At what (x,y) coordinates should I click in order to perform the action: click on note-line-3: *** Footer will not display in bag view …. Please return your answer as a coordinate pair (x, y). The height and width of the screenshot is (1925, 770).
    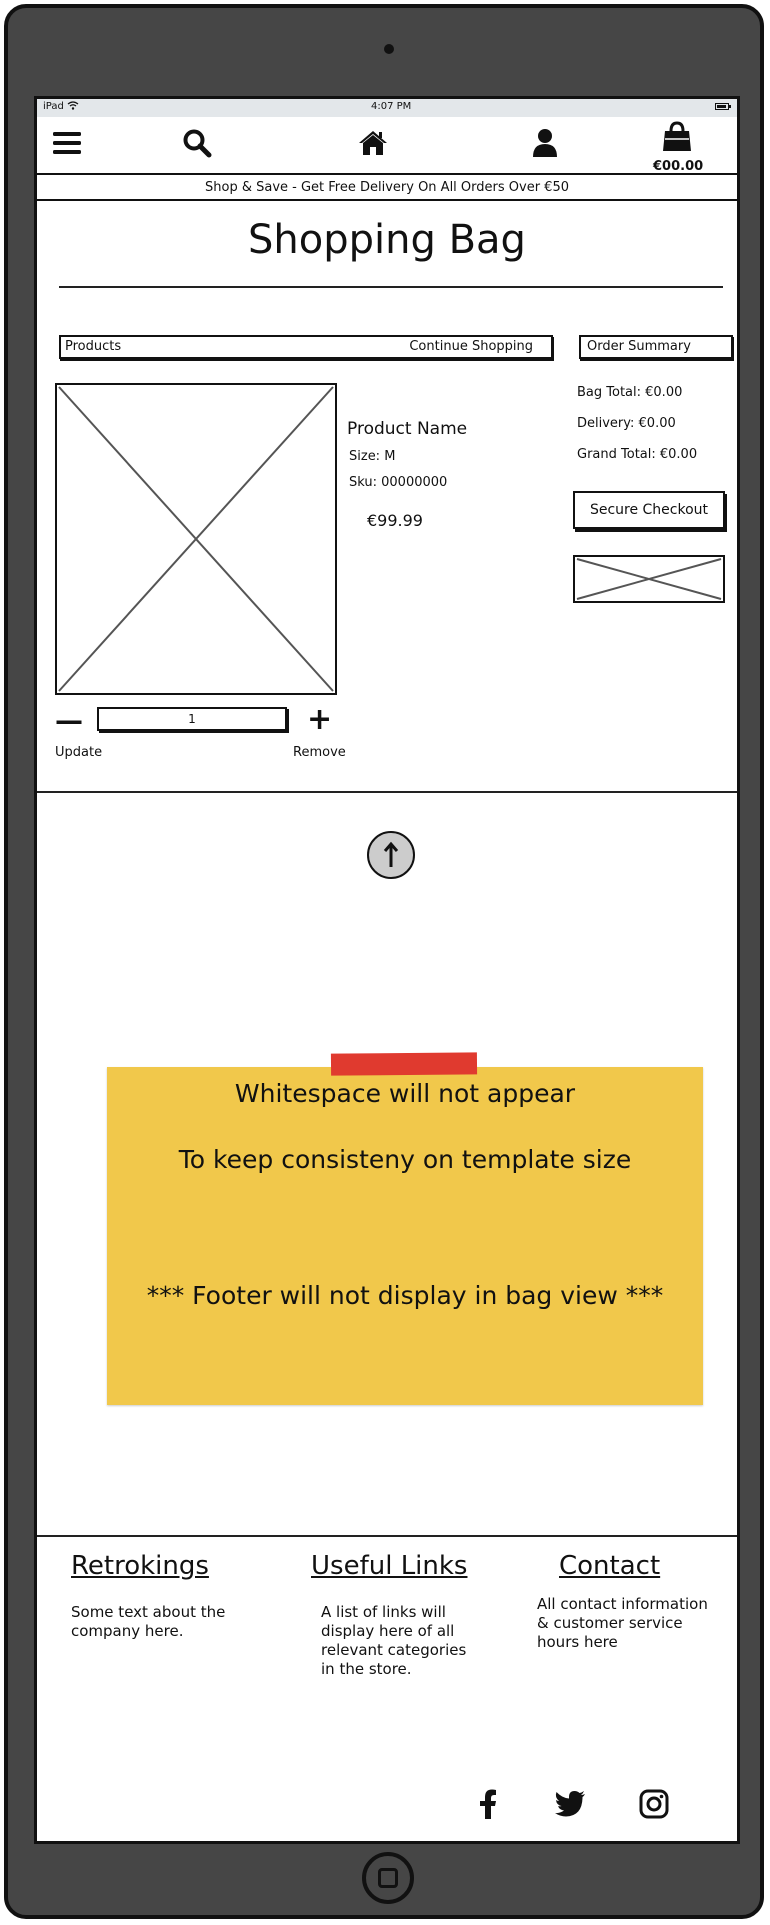
    Looking at the image, I should click on (405, 1295).